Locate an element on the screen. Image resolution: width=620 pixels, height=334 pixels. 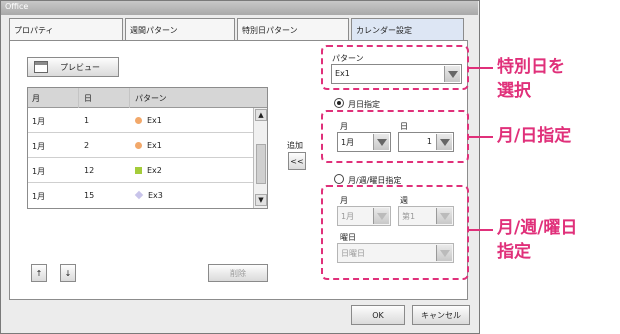
cell-pattern: Ex2 is located at coordinates (148, 170).